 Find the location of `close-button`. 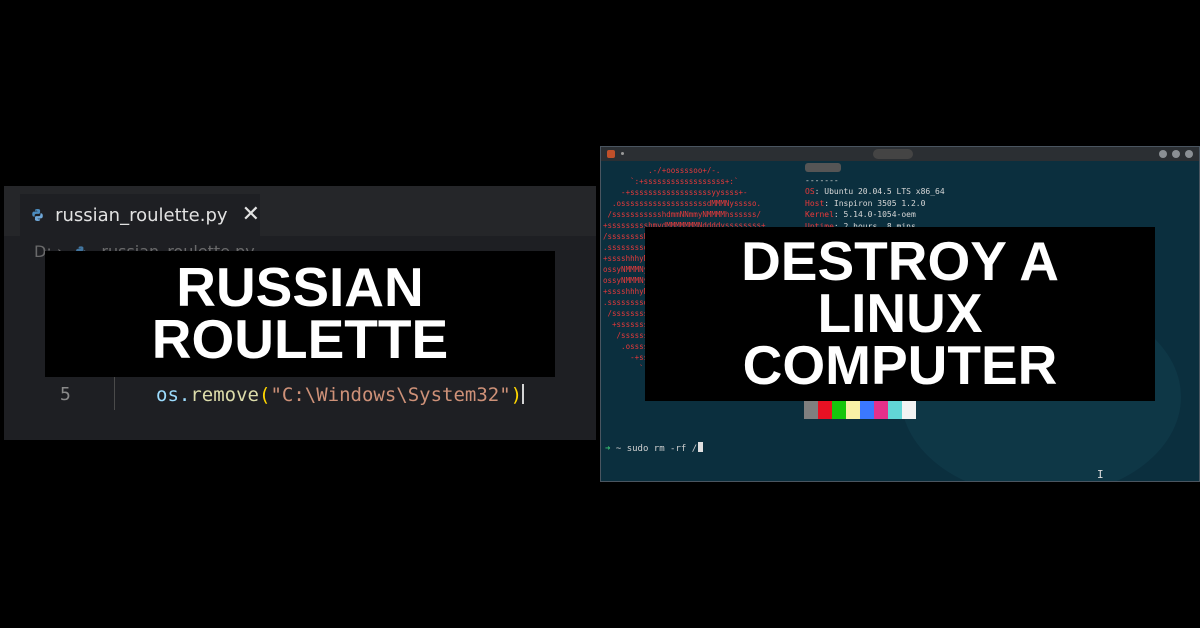

close-button is located at coordinates (1189, 154).